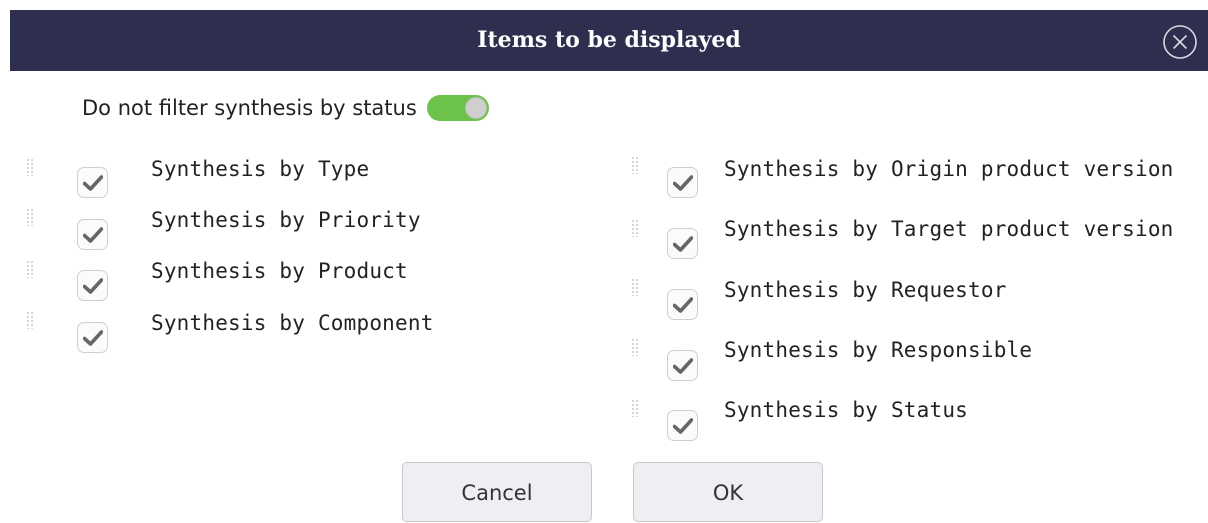  I want to click on checkbox-origin-version-checked, so click(682, 182).